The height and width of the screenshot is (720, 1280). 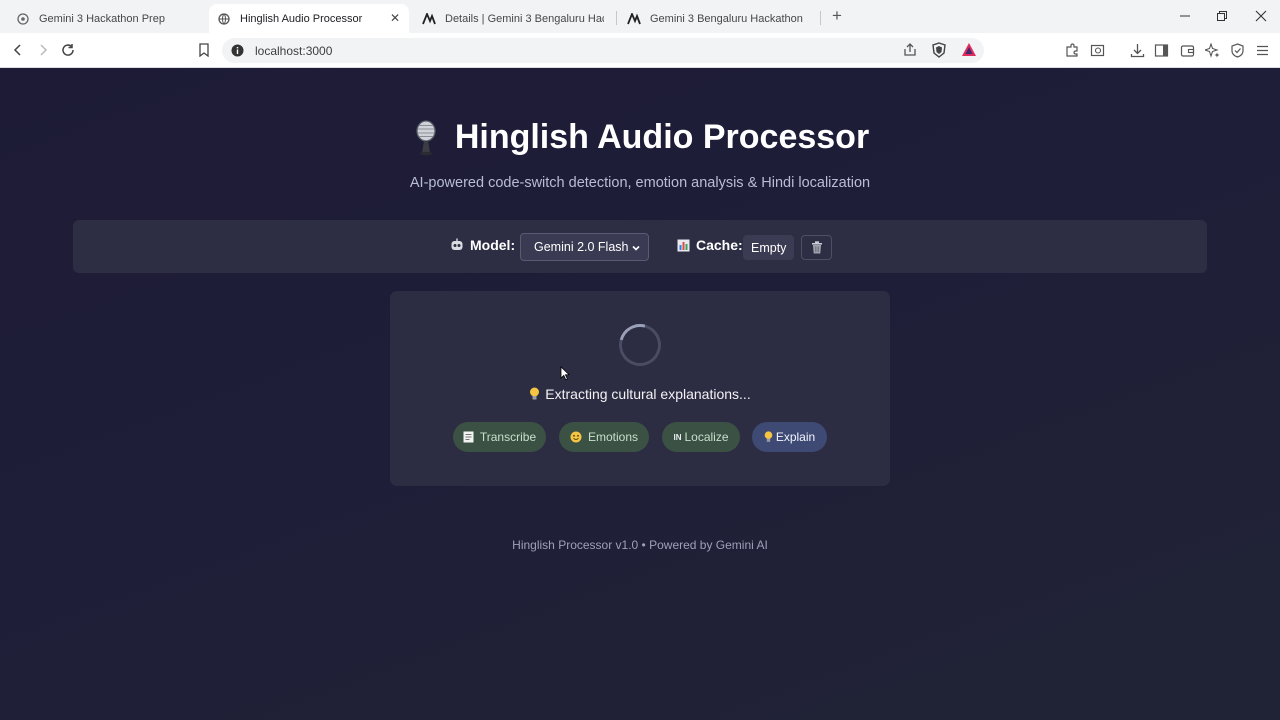 I want to click on bar-chart-icon, so click(x=683, y=245).